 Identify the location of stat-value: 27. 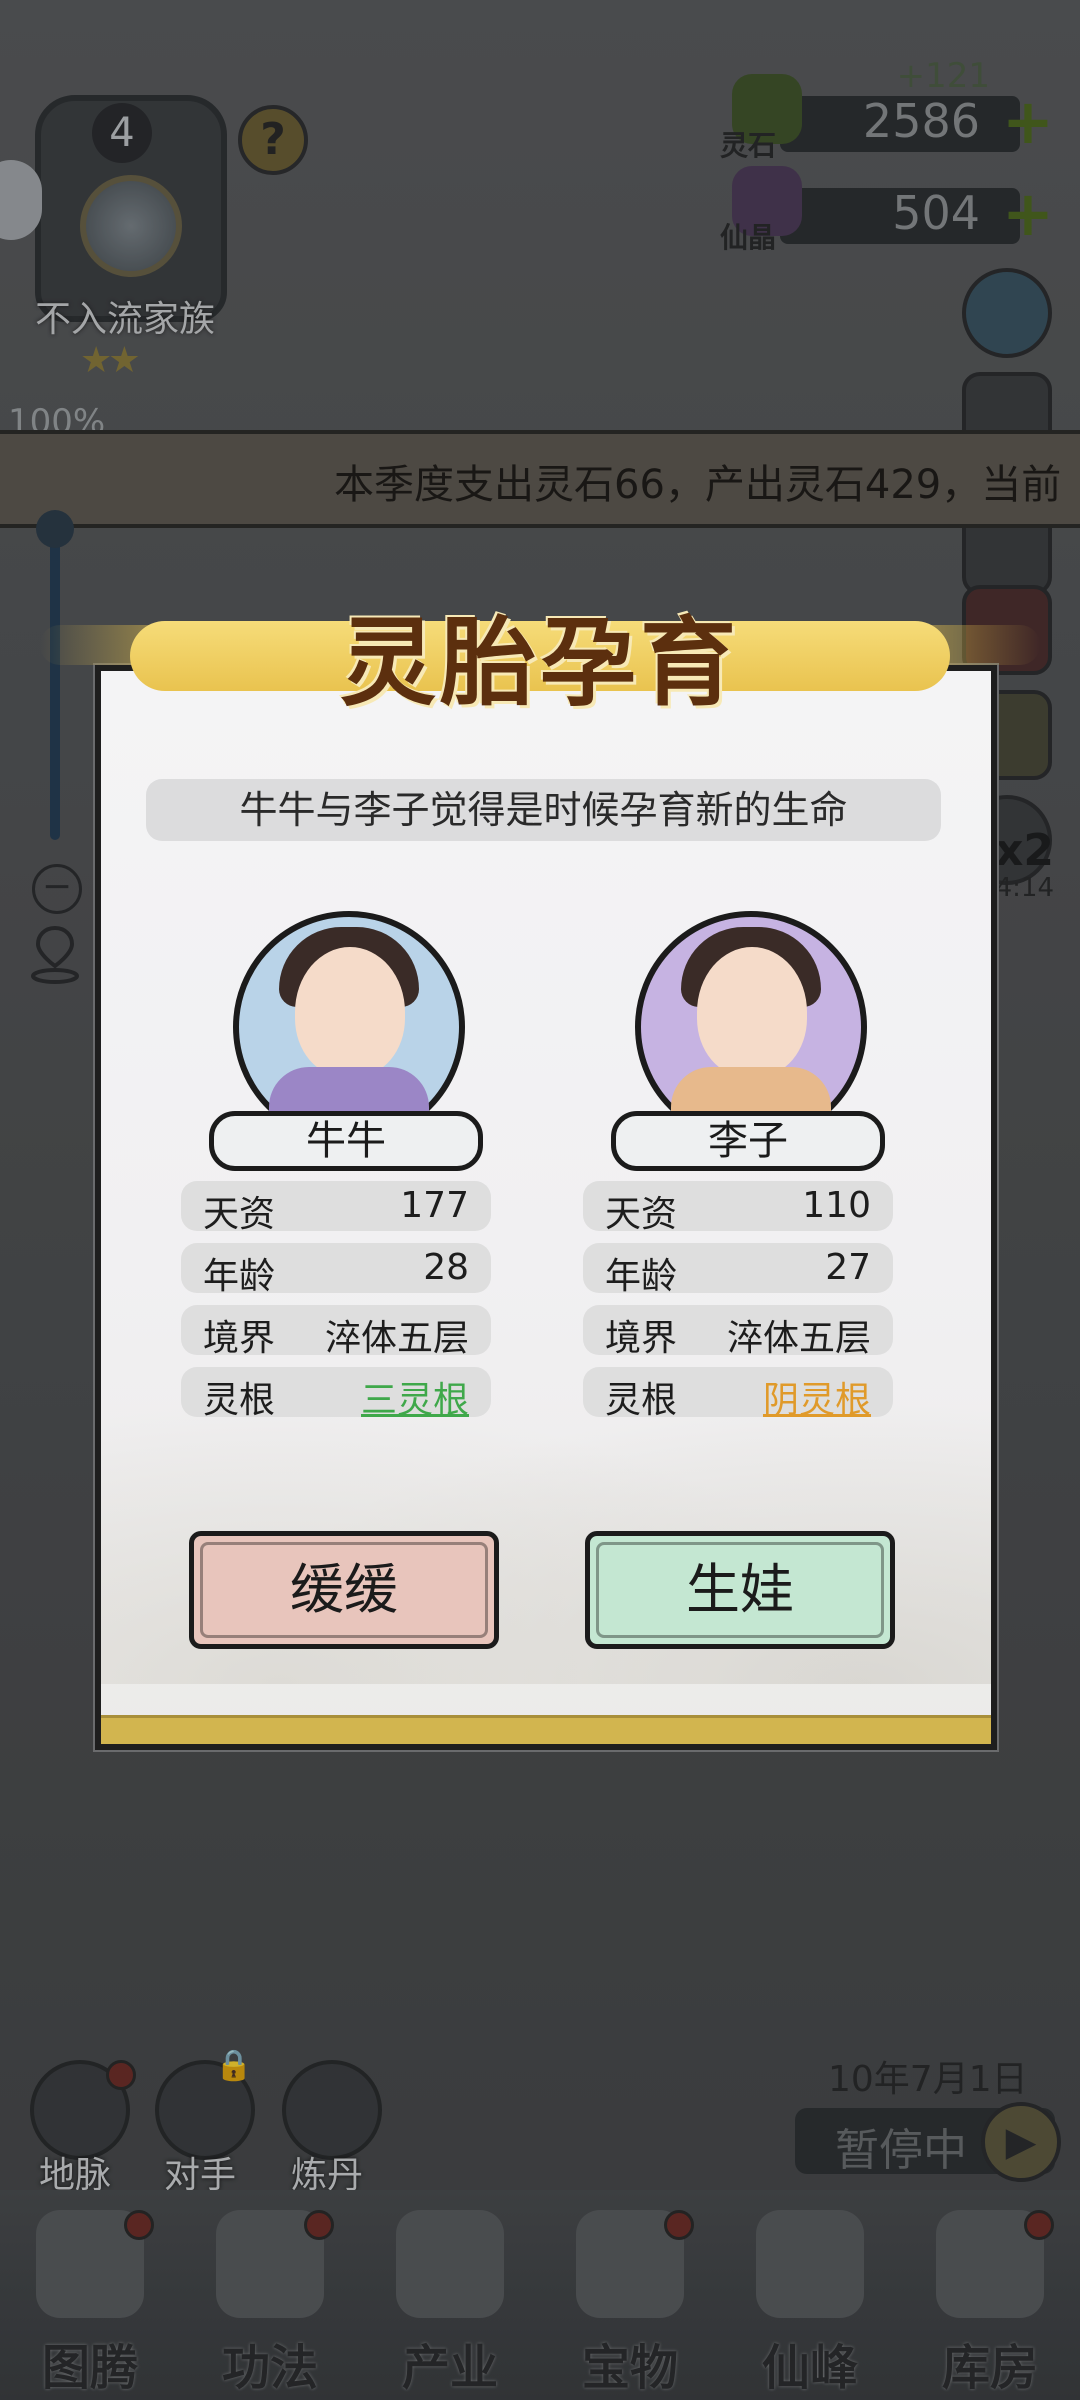
(848, 1267).